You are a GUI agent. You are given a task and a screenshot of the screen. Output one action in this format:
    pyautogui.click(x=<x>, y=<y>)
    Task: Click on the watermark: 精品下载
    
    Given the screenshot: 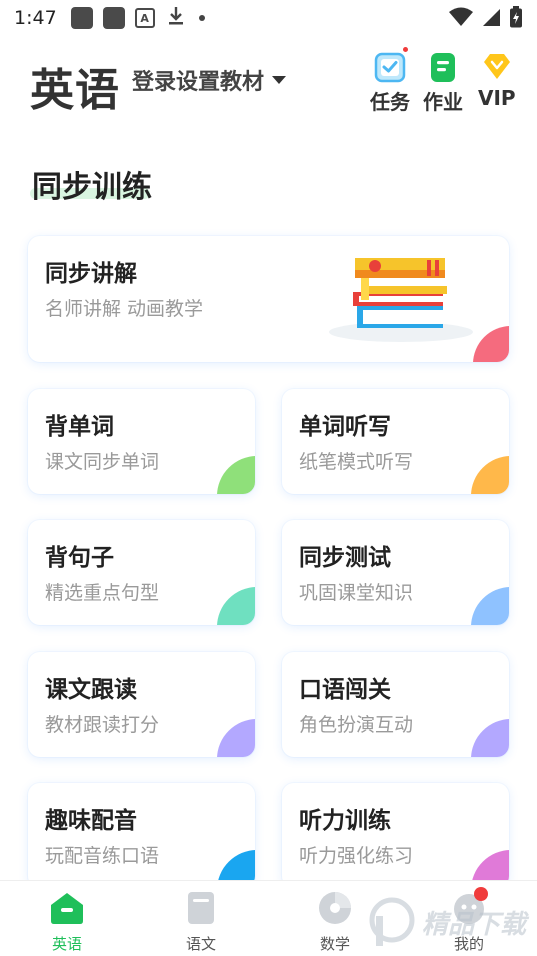 What is the action you would take?
    pyautogui.click(x=452, y=922)
    